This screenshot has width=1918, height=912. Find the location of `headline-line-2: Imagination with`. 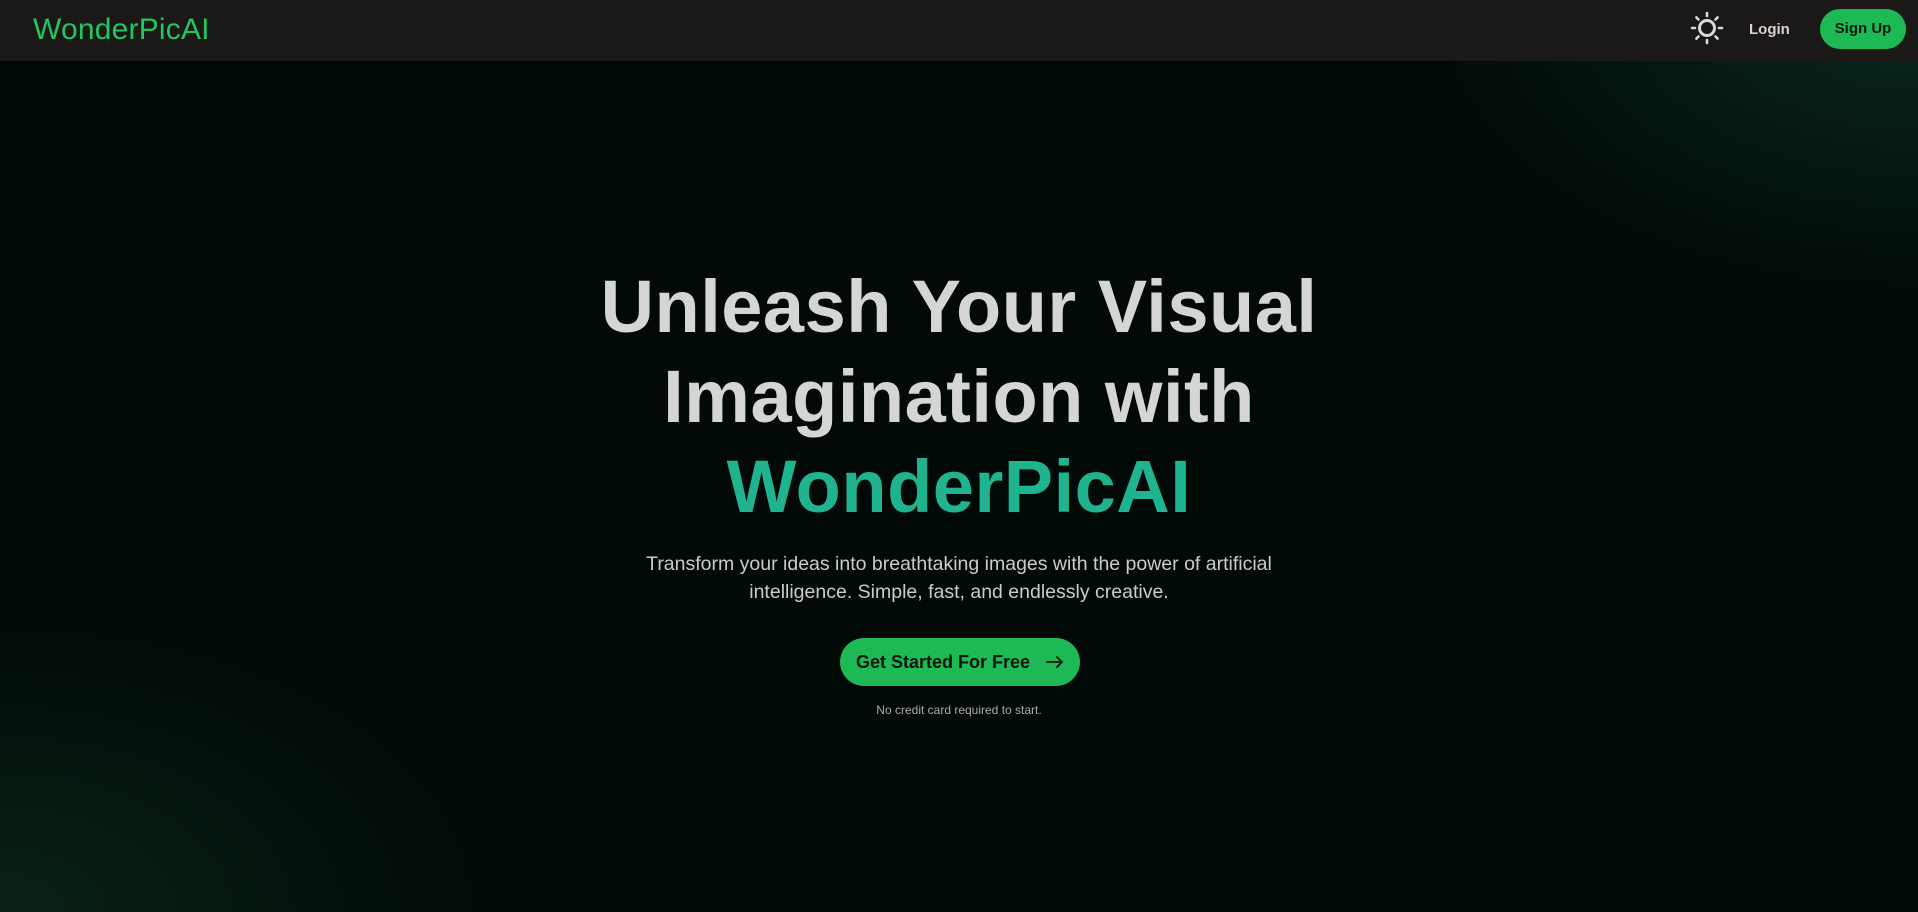

headline-line-2: Imagination with is located at coordinates (959, 396).